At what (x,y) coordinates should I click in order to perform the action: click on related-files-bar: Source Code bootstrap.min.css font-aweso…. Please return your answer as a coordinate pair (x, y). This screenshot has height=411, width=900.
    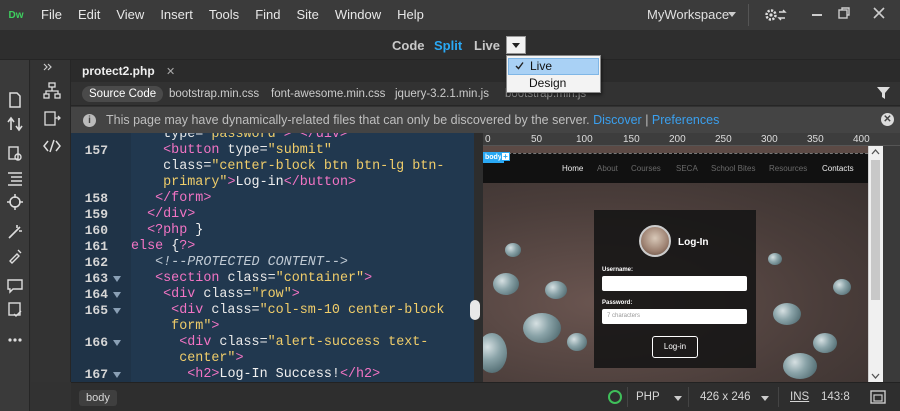
    Looking at the image, I should click on (485, 94).